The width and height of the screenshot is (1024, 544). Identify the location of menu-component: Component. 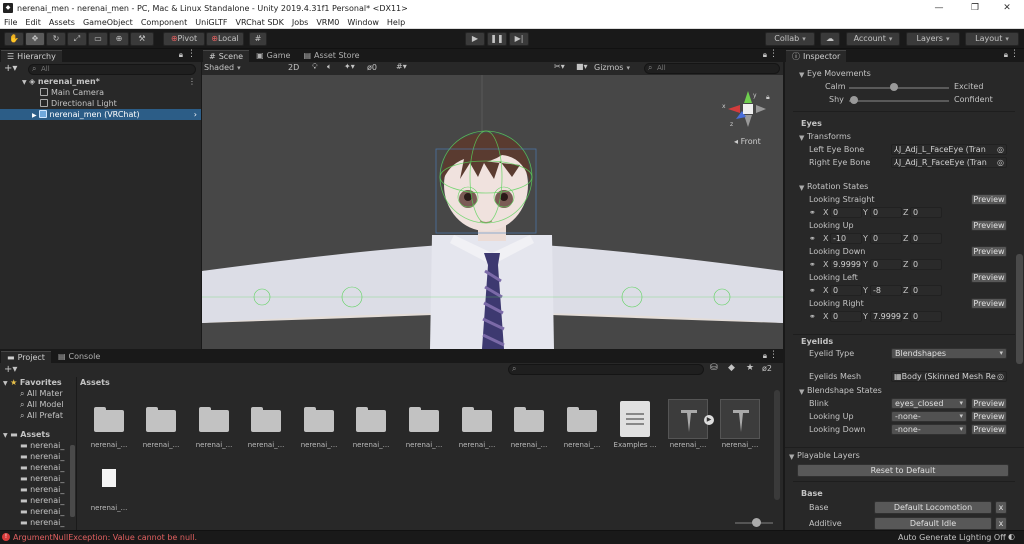
(164, 22).